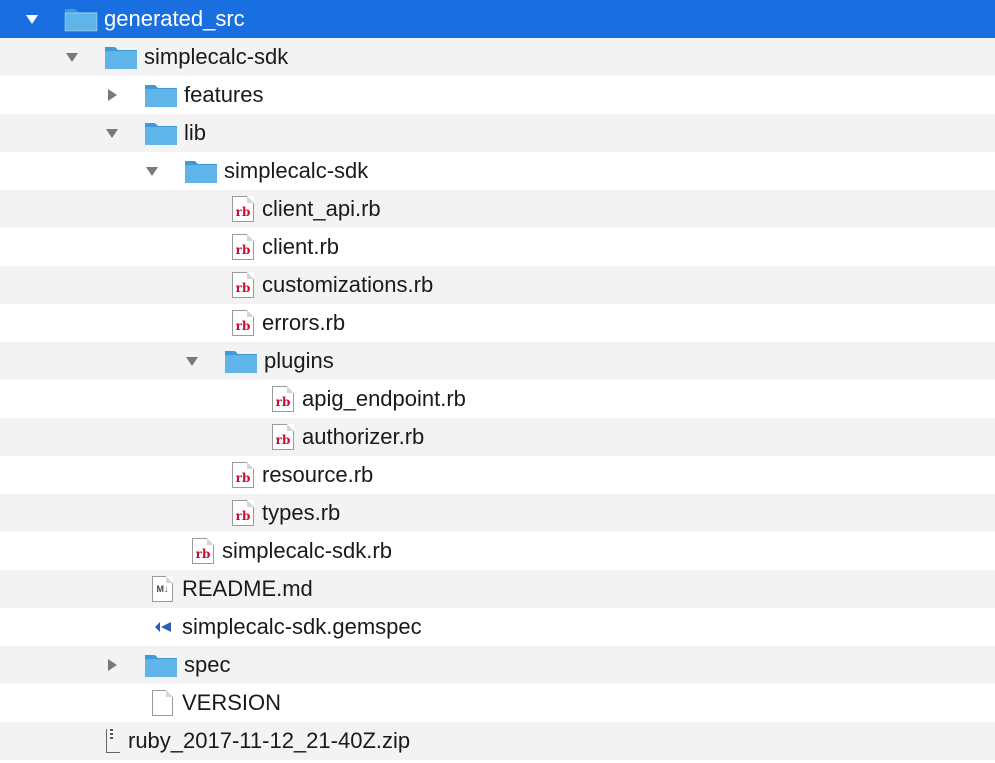 The image size is (995, 763). What do you see at coordinates (301, 246) in the screenshot?
I see `file-name: client.rb` at bounding box center [301, 246].